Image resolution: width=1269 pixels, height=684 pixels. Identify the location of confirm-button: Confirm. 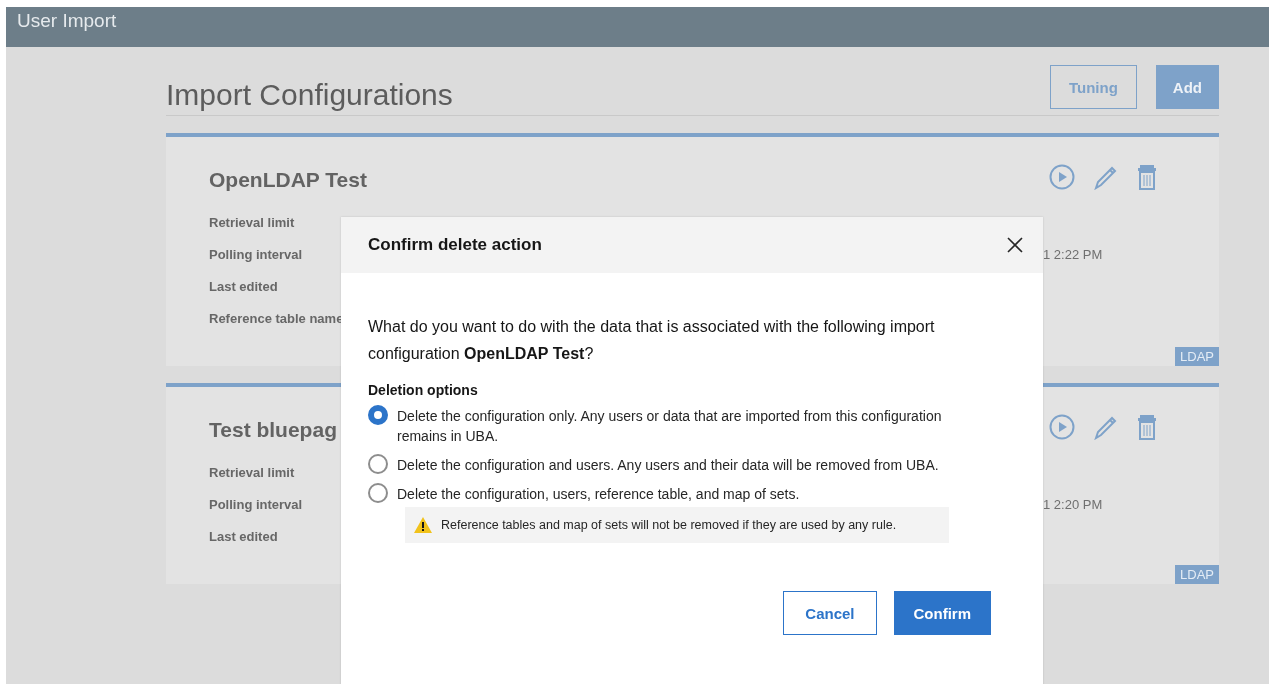
(942, 613).